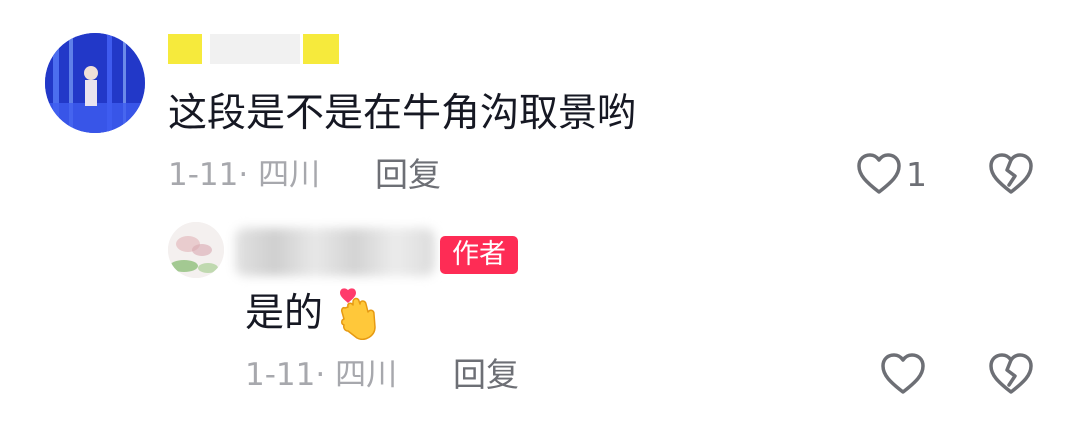 The image size is (1080, 423). I want to click on like-count: 1, so click(916, 174).